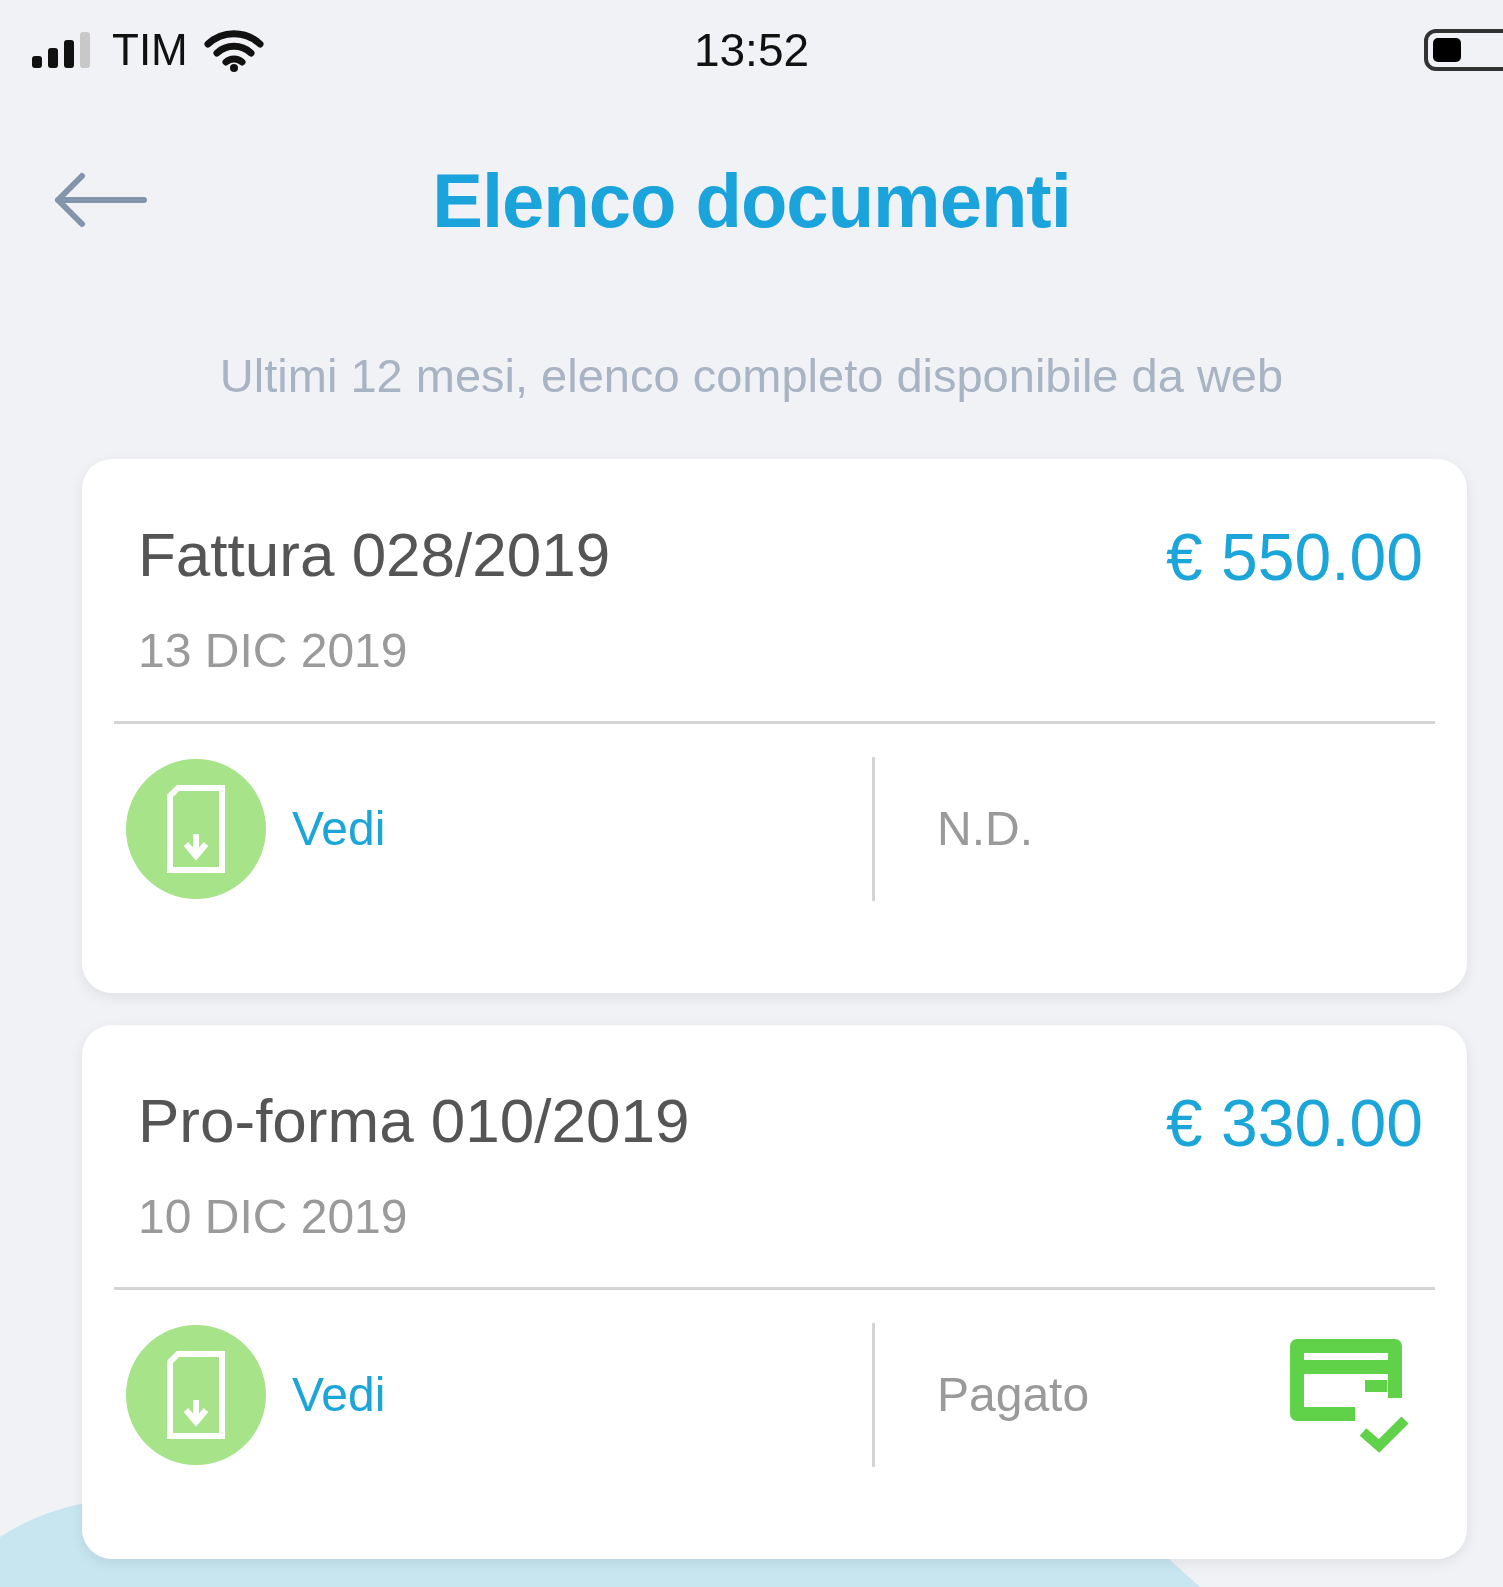 The image size is (1503, 1587). Describe the element at coordinates (1294, 558) in the screenshot. I see `document-amount: € 550.00` at that location.